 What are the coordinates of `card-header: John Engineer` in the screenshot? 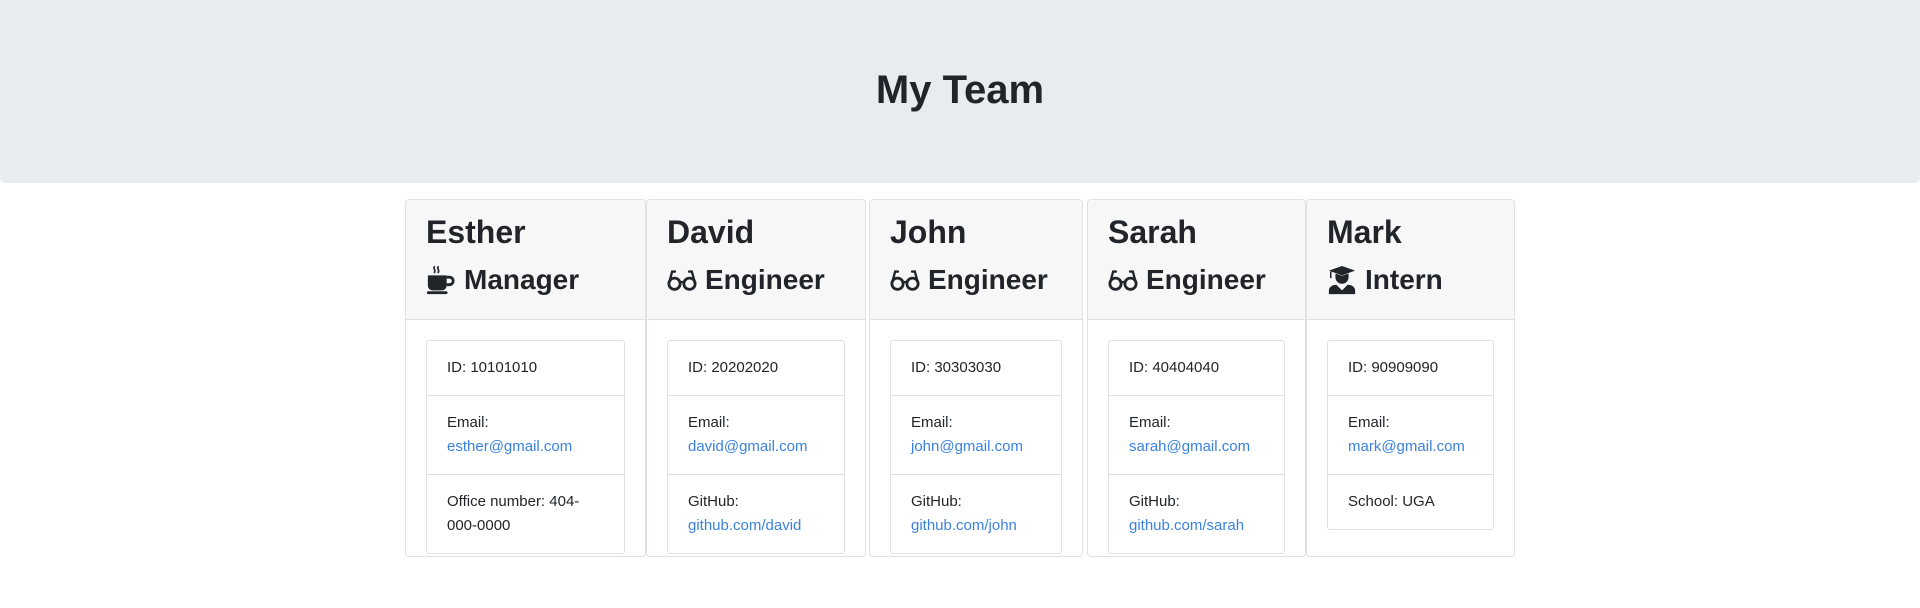 It's located at (976, 260).